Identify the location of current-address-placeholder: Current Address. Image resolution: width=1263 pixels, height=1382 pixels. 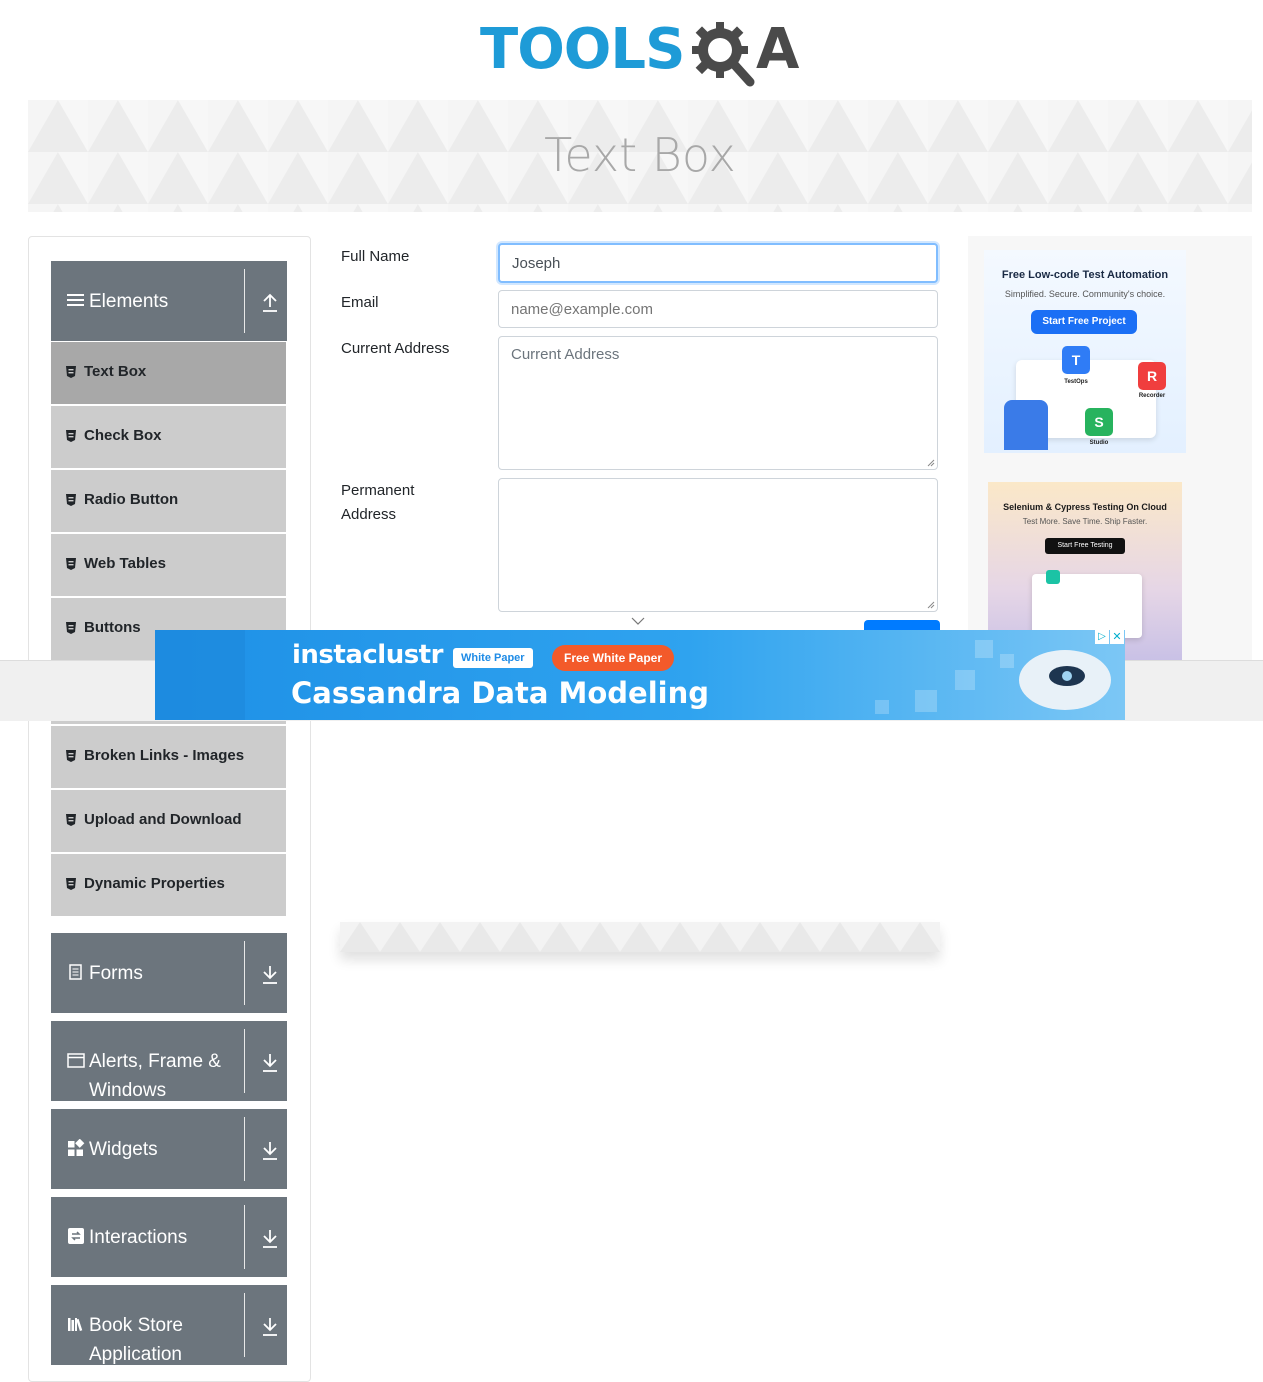
(565, 354).